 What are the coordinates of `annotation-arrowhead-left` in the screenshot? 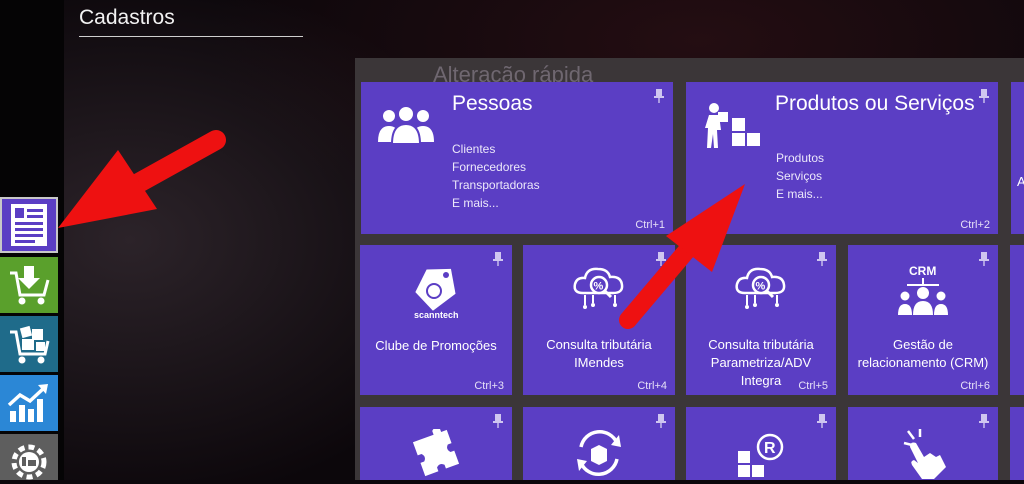 It's located at (107, 189).